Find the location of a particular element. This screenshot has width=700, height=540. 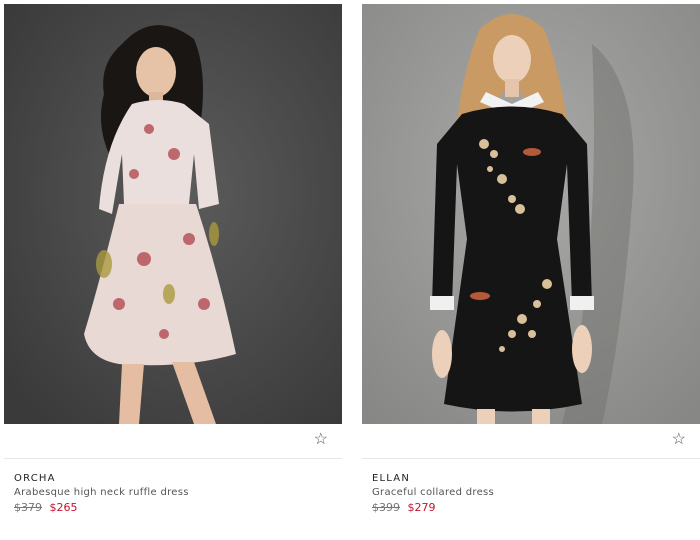

product-brand: ORCHA is located at coordinates (178, 478).